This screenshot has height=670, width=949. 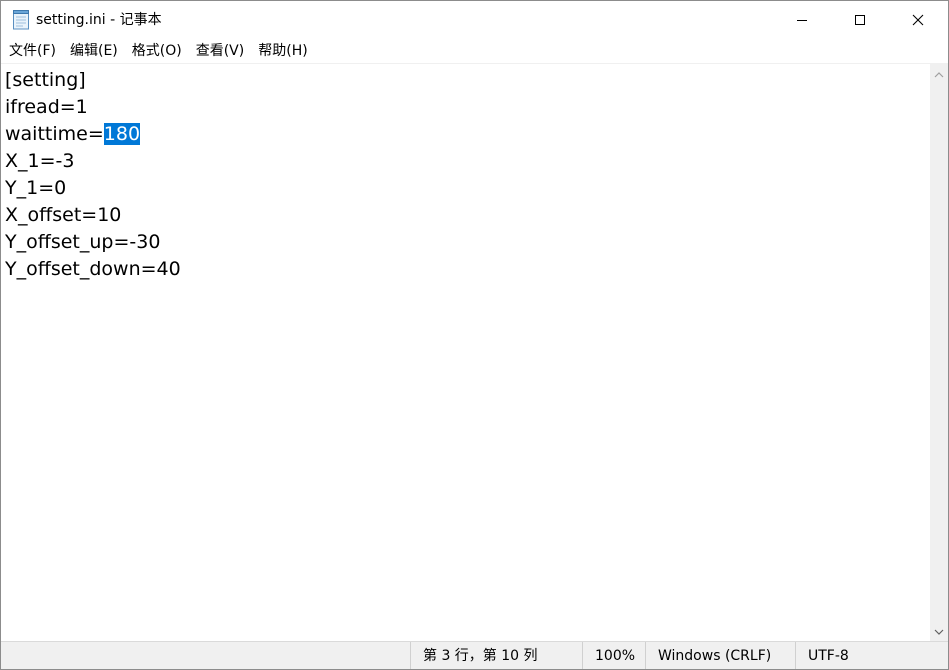 I want to click on cursor-position: 第 3 行，第 10 列, so click(x=496, y=655).